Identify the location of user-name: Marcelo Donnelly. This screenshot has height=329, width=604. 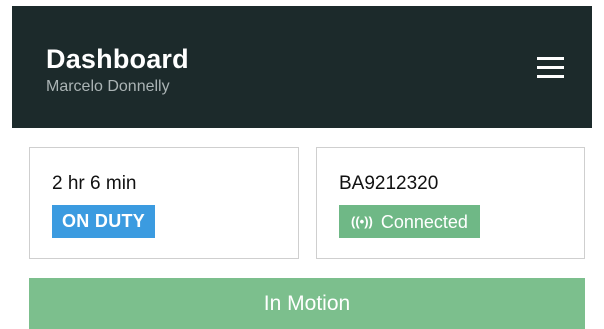
(108, 86).